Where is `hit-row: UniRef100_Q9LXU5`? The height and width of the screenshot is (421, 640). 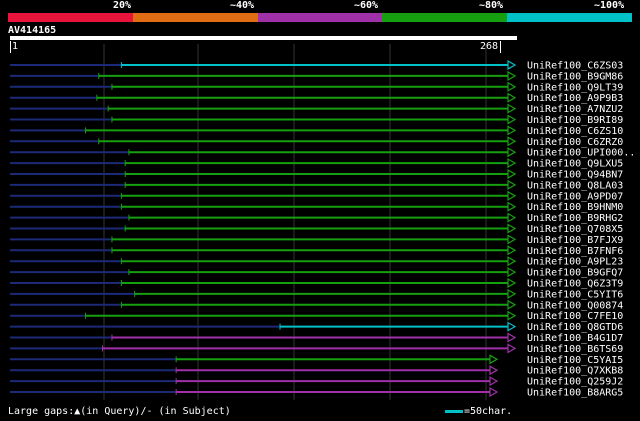 hit-row: UniRef100_Q9LXU5 is located at coordinates (316, 164).